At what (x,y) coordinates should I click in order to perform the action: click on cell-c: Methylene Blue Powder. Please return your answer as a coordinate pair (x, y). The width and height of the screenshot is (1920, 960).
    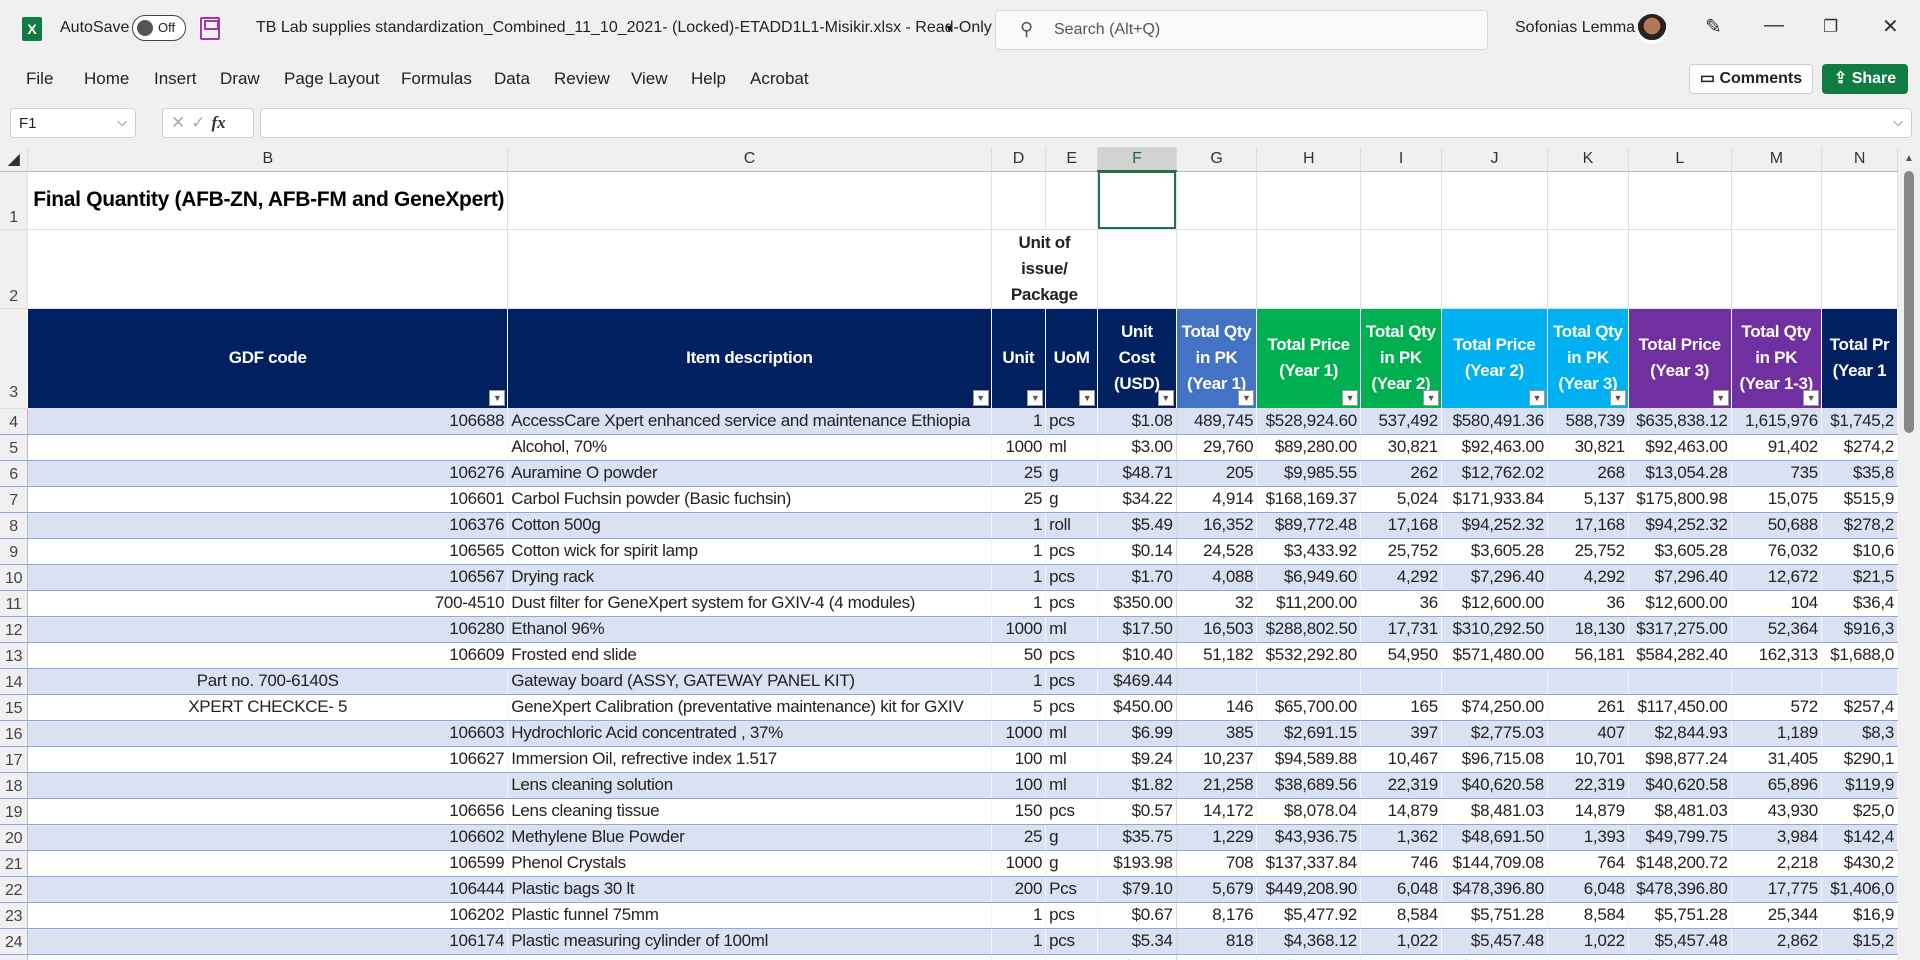
    Looking at the image, I should click on (749, 837).